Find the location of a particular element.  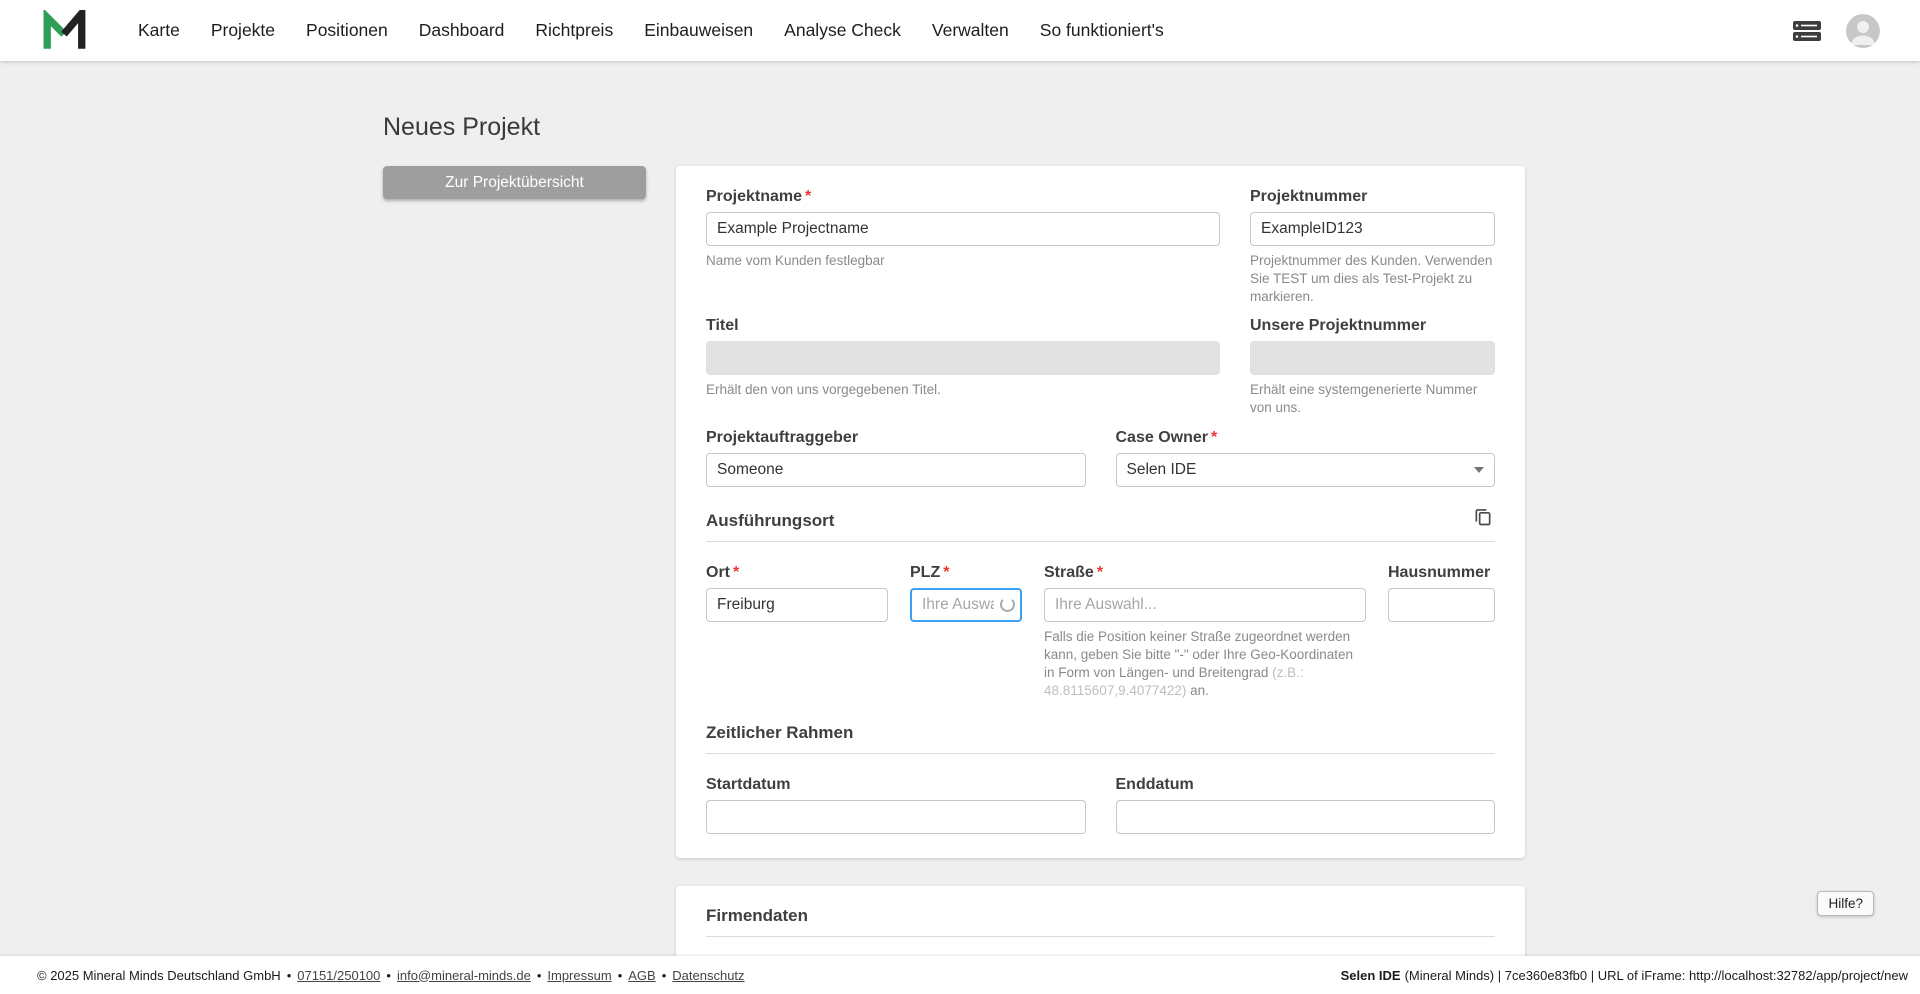

nav-item-so-funktionierts: So funktioniert's is located at coordinates (1102, 30).